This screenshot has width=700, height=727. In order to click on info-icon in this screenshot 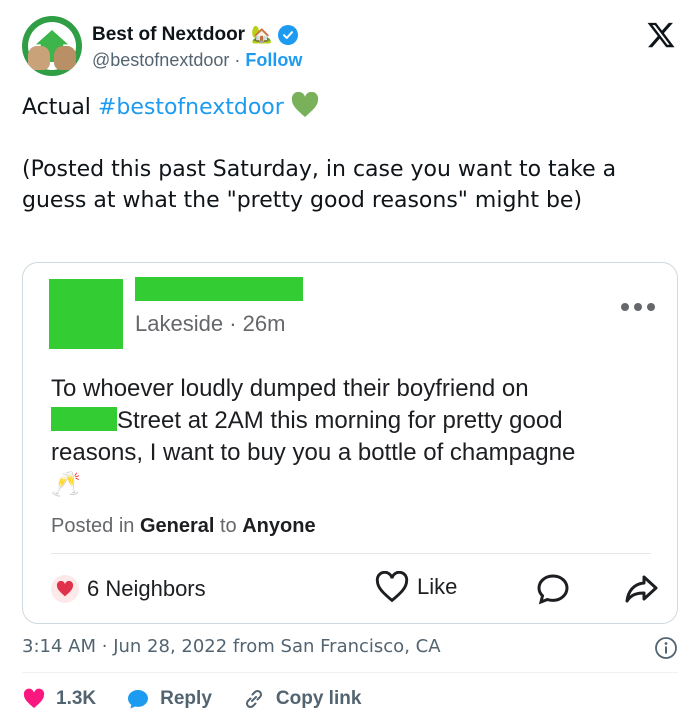, I will do `click(666, 648)`.